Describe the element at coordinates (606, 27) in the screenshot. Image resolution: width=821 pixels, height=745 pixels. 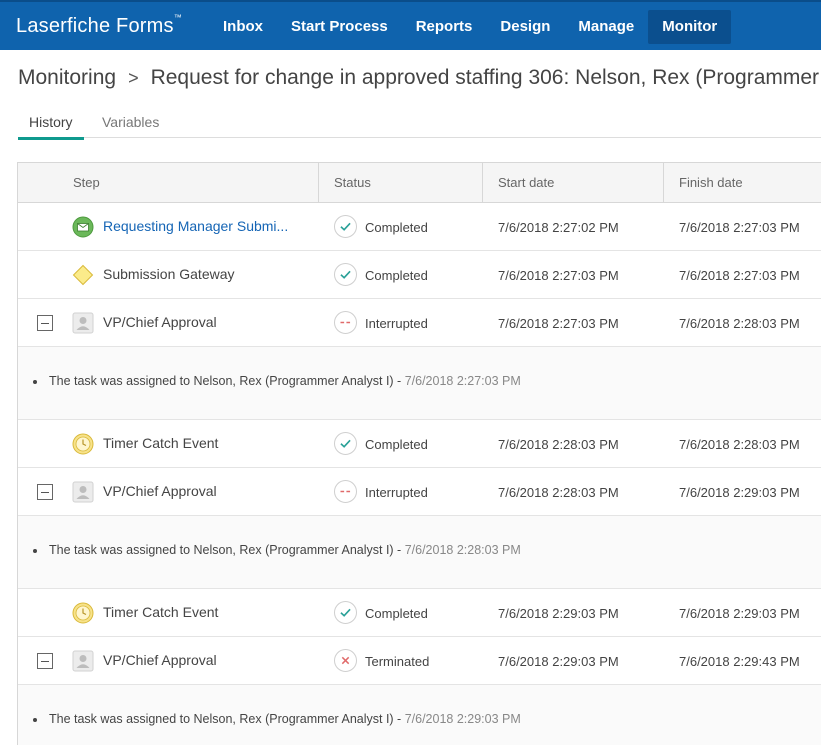
I see `nav-manage: Manage` at that location.